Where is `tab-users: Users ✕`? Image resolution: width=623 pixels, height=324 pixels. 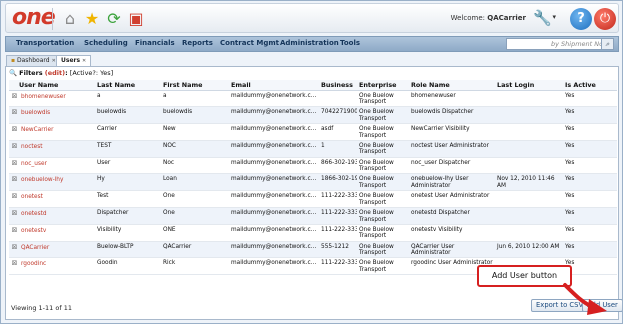 tab-users: Users ✕ is located at coordinates (74, 60).